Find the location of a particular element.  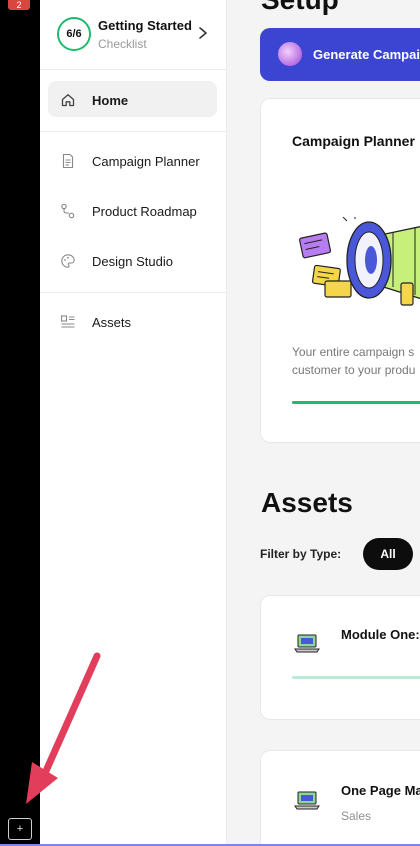

page-title: Setup is located at coordinates (300, 8).